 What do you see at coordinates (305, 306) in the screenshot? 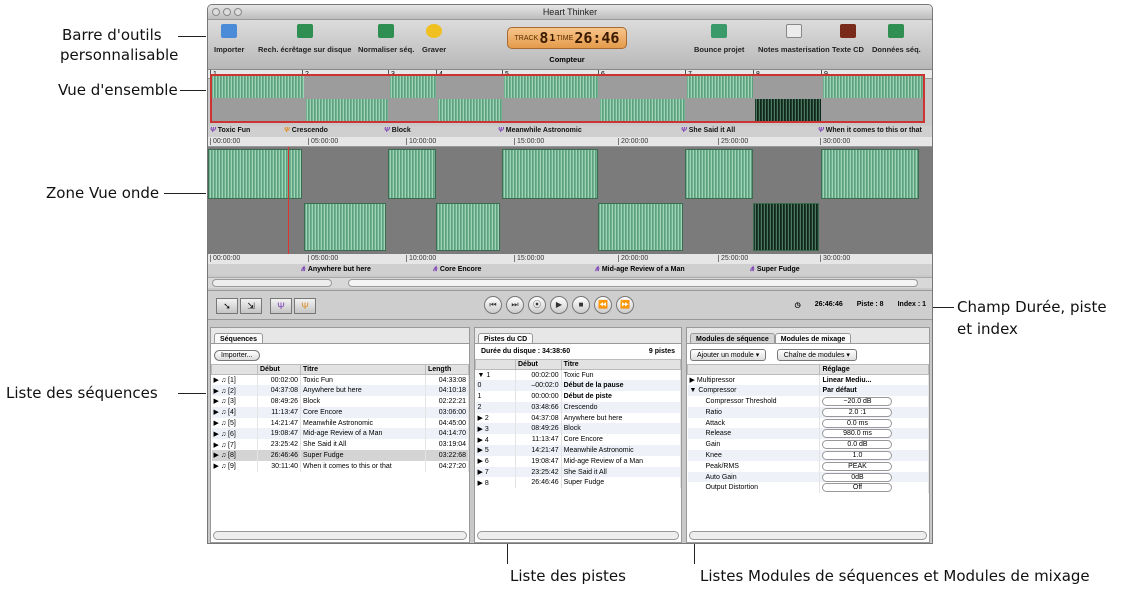
I see `orange-marker-tool-button: Ψ` at bounding box center [305, 306].